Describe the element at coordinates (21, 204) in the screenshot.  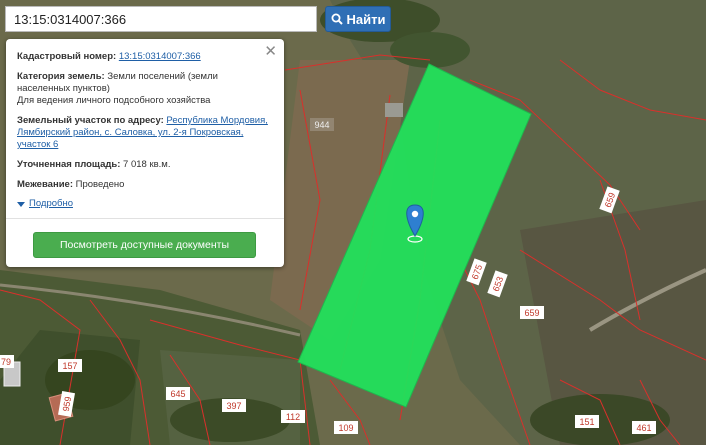
I see `triangle-down-icon` at that location.